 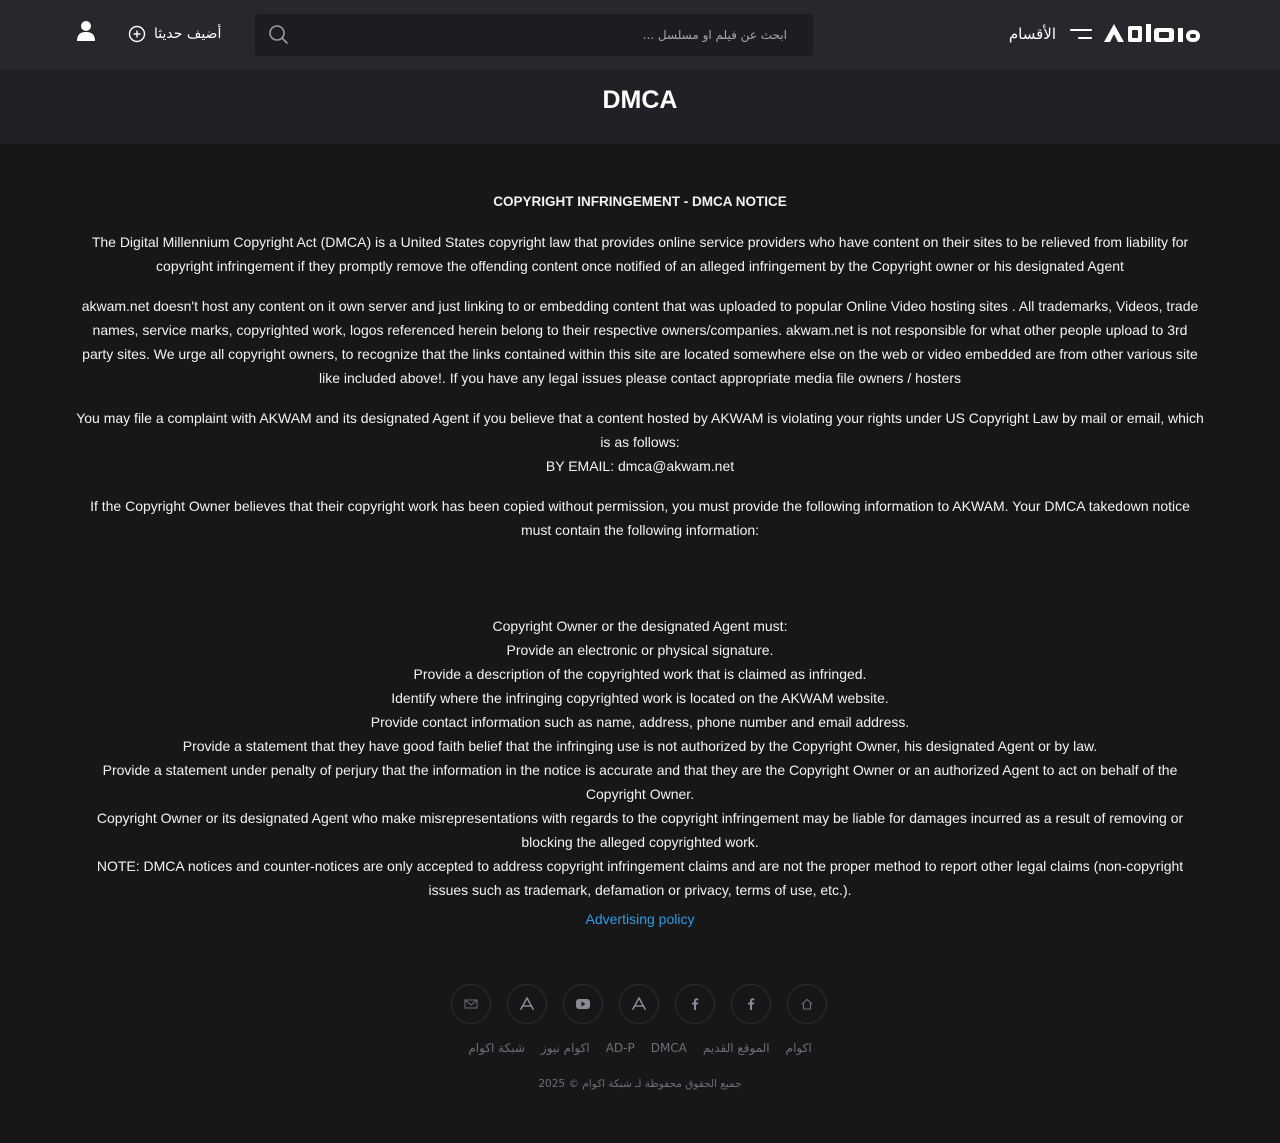 I want to click on footer-link-akwam-network: شبكة اكوام, so click(x=496, y=1048).